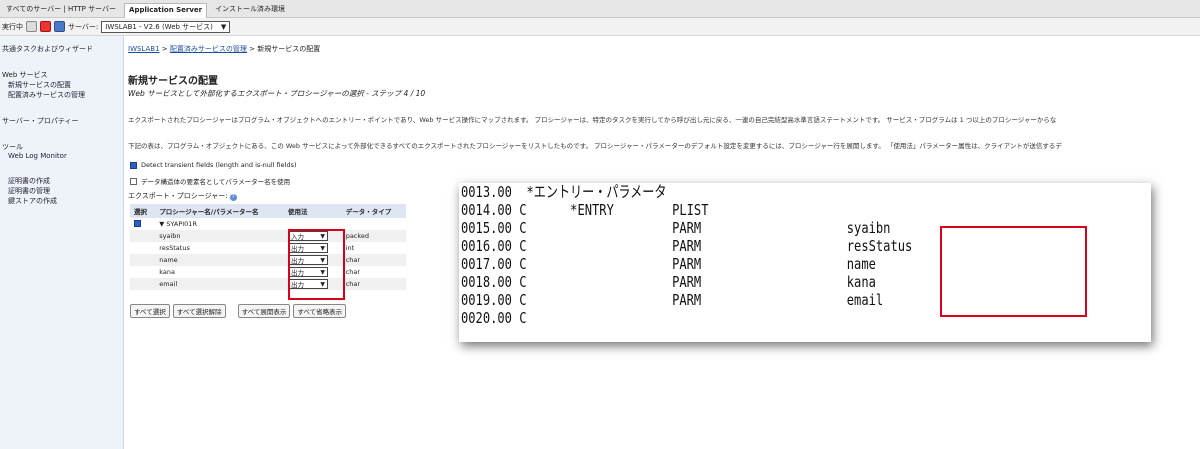 The width and height of the screenshot is (1200, 449). What do you see at coordinates (687, 246) in the screenshot?
I see `code-line: 0016.00 C PARM resStatus` at bounding box center [687, 246].